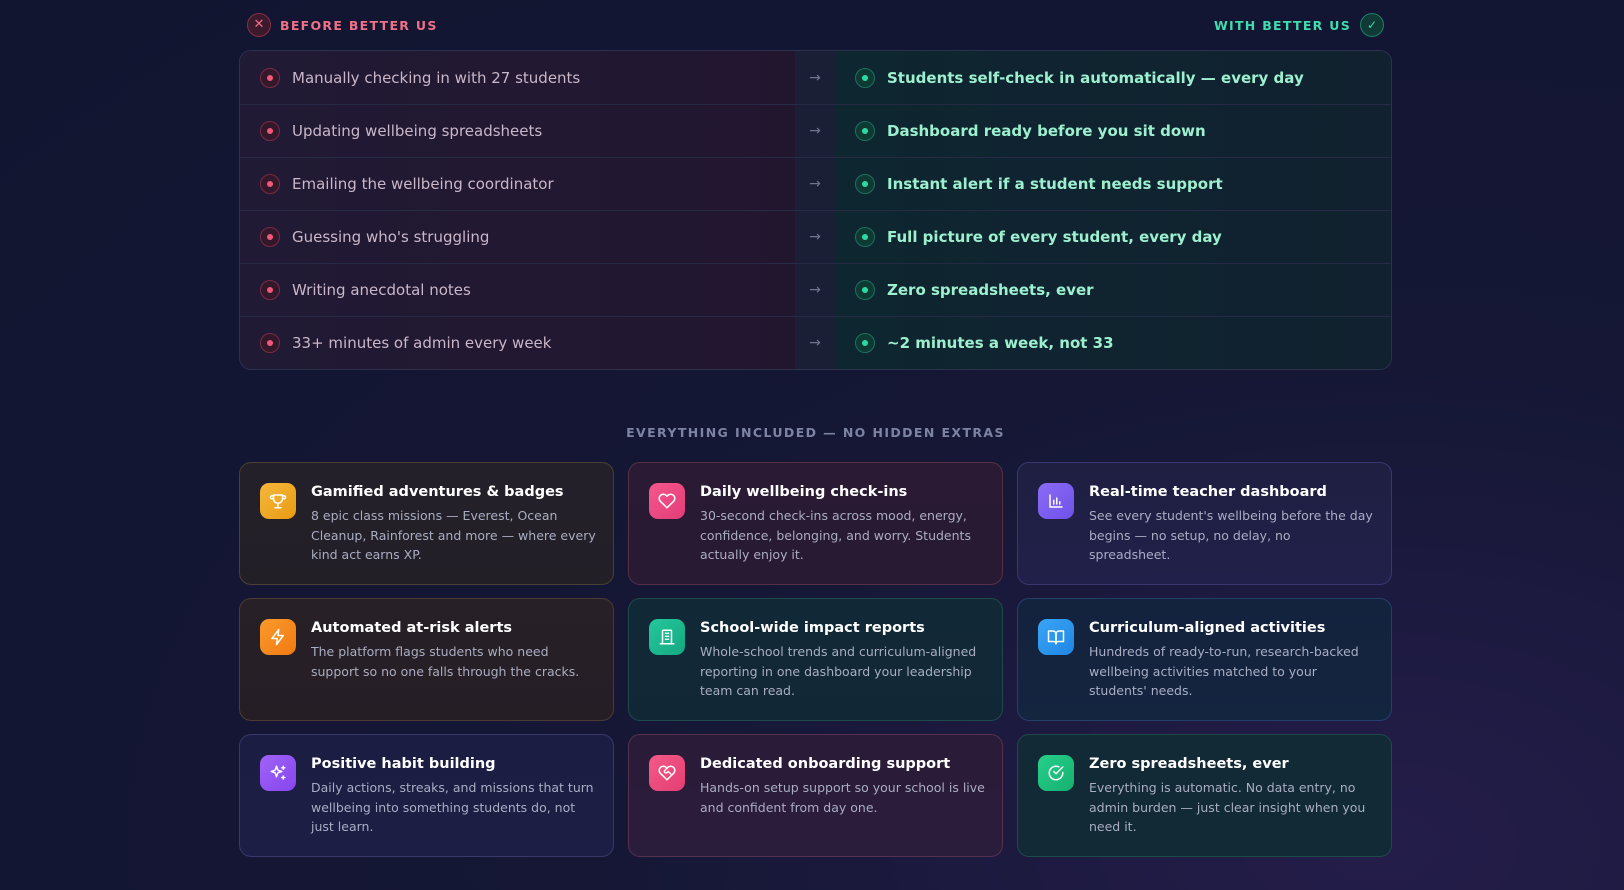 This screenshot has width=1624, height=890. Describe the element at coordinates (437, 492) in the screenshot. I see `feature-title: Gamified adventures & badges` at that location.